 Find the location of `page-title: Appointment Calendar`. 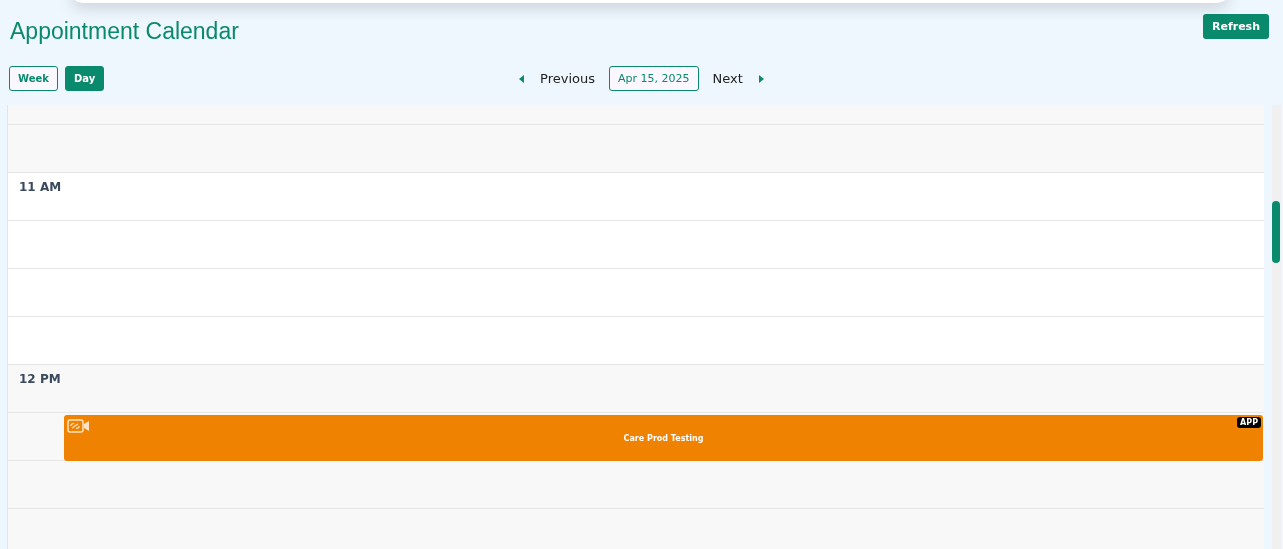

page-title: Appointment Calendar is located at coordinates (124, 31).